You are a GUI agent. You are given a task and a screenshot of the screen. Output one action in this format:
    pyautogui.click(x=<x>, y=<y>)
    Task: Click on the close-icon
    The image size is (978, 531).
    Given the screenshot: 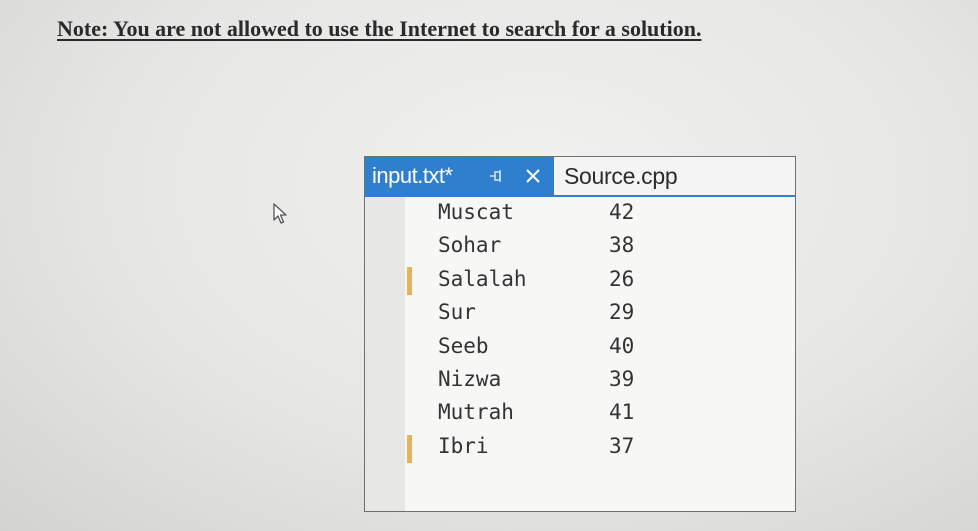 What is the action you would take?
    pyautogui.click(x=533, y=176)
    